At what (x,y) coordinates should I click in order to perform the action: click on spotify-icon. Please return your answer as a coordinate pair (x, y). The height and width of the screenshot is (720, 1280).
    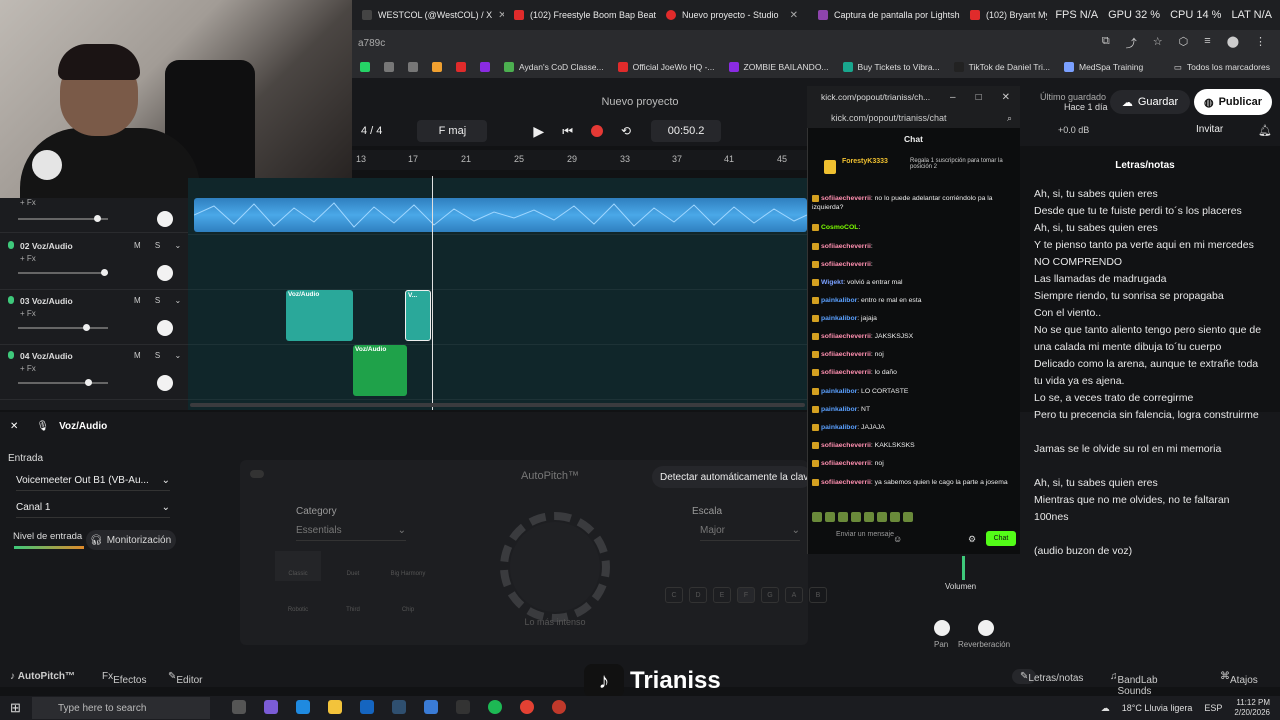
    Looking at the image, I should click on (495, 707).